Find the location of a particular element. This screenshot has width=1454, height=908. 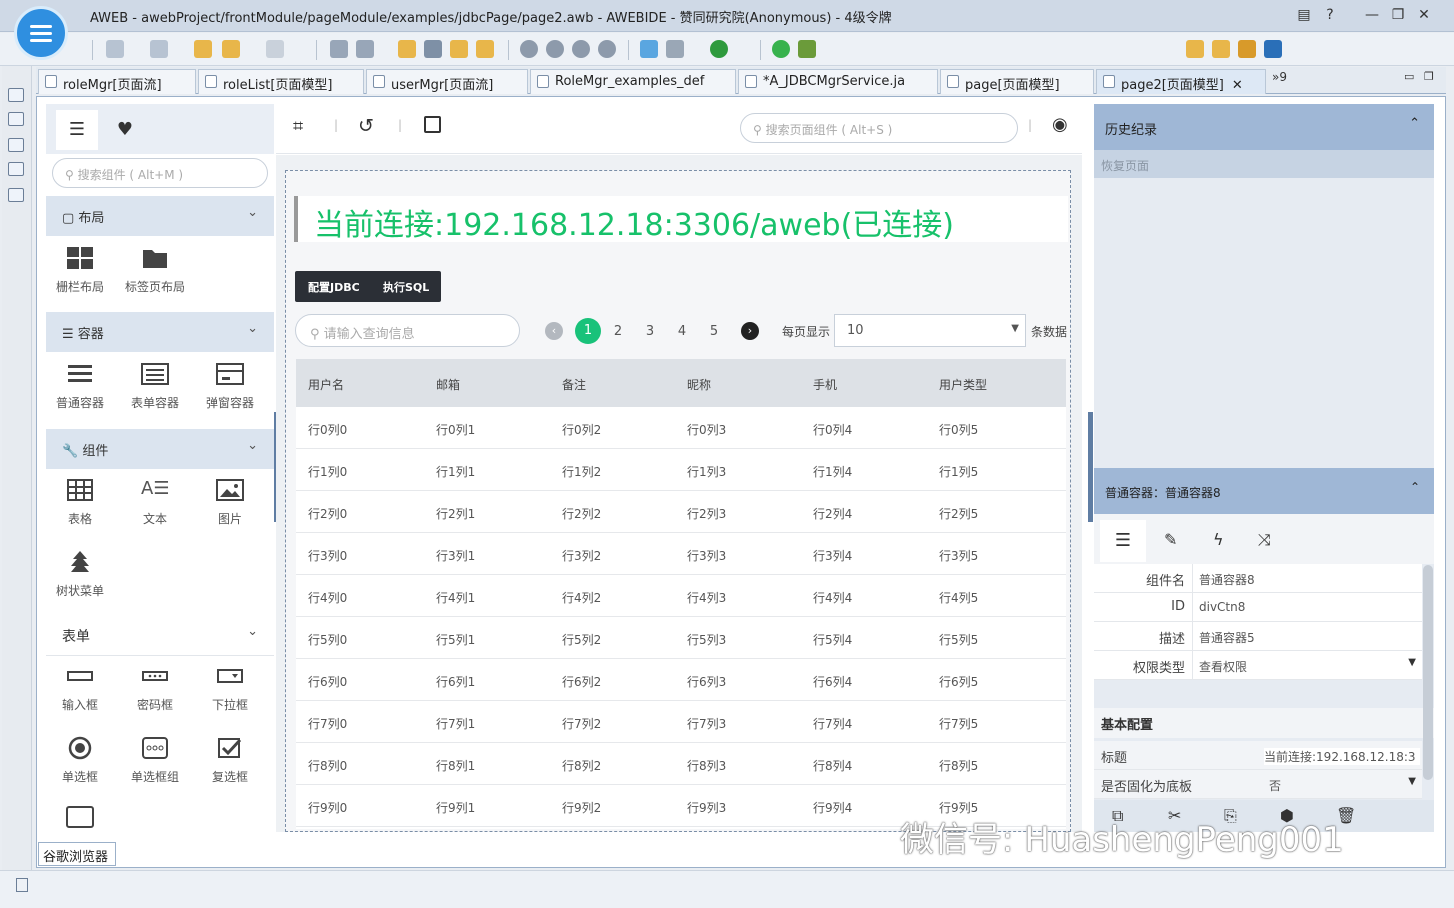

deploy-icon is located at coordinates (433, 49).